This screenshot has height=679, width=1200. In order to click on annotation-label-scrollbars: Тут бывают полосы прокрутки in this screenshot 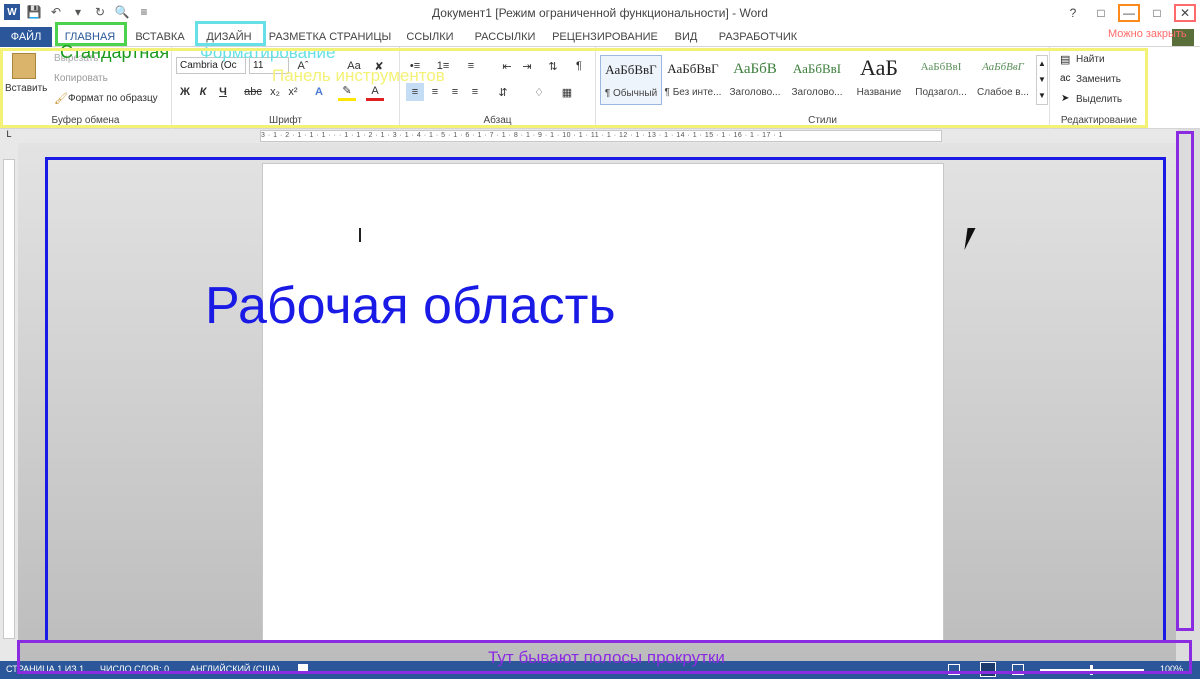, I will do `click(606, 657)`.